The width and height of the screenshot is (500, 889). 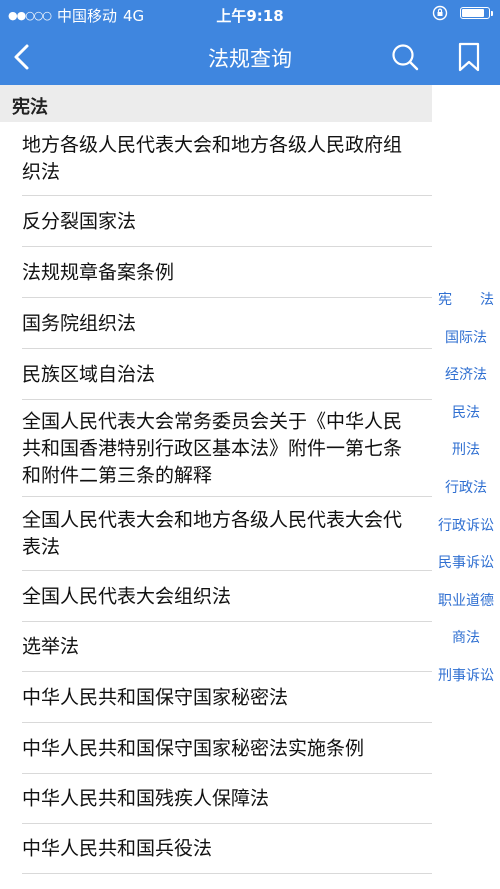 I want to click on battery-level, so click(x=473, y=13).